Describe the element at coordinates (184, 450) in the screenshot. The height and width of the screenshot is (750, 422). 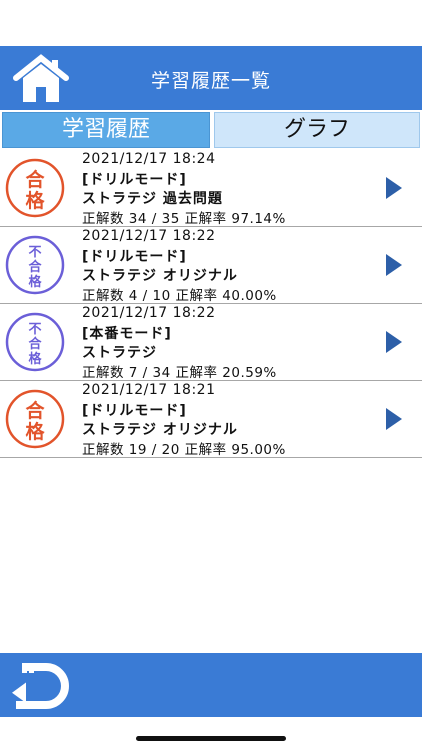
I see `history-score: 正解数 19 / 20 正解率 95.00%` at that location.